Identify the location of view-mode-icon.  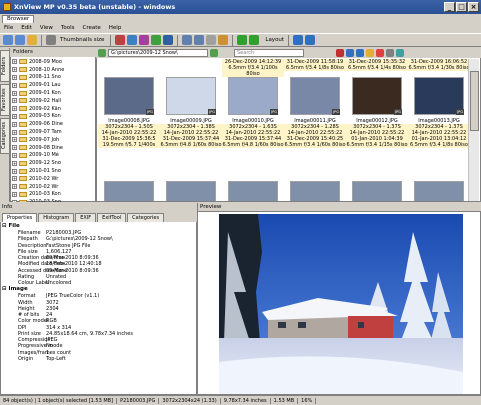
(51, 40).